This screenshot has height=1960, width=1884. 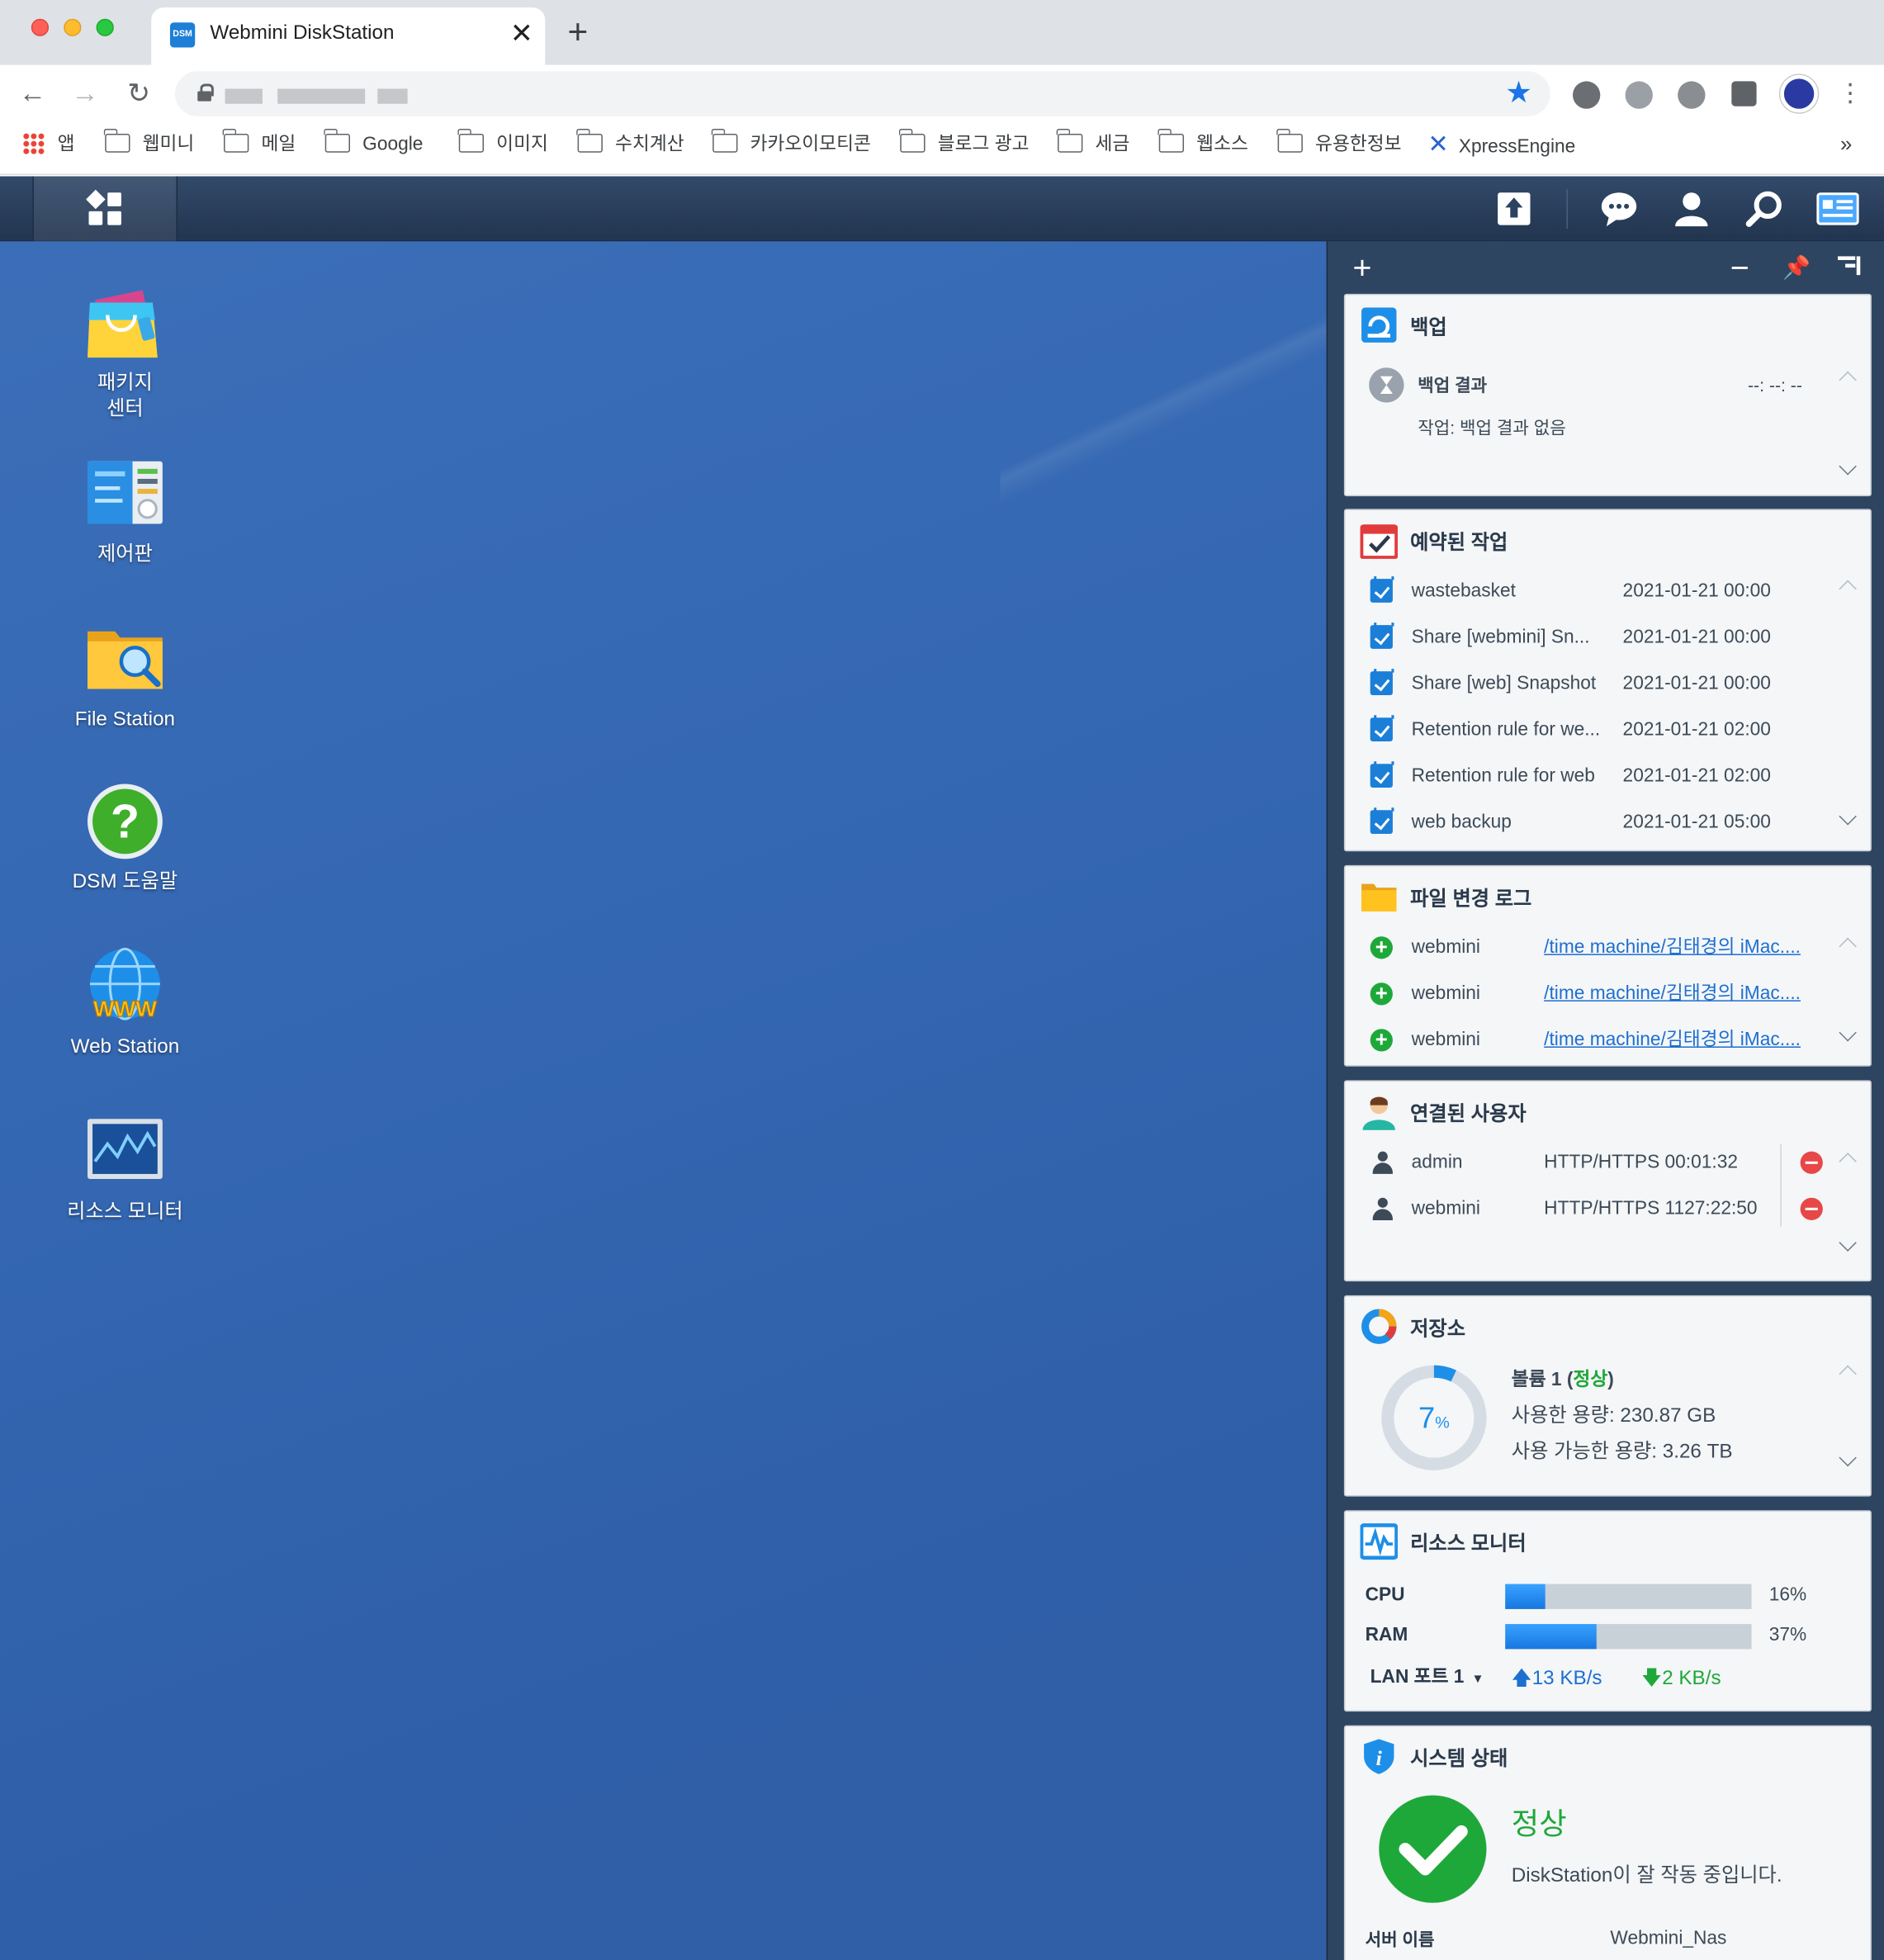 What do you see at coordinates (373, 143) in the screenshot?
I see `bookmark-folder: Google` at bounding box center [373, 143].